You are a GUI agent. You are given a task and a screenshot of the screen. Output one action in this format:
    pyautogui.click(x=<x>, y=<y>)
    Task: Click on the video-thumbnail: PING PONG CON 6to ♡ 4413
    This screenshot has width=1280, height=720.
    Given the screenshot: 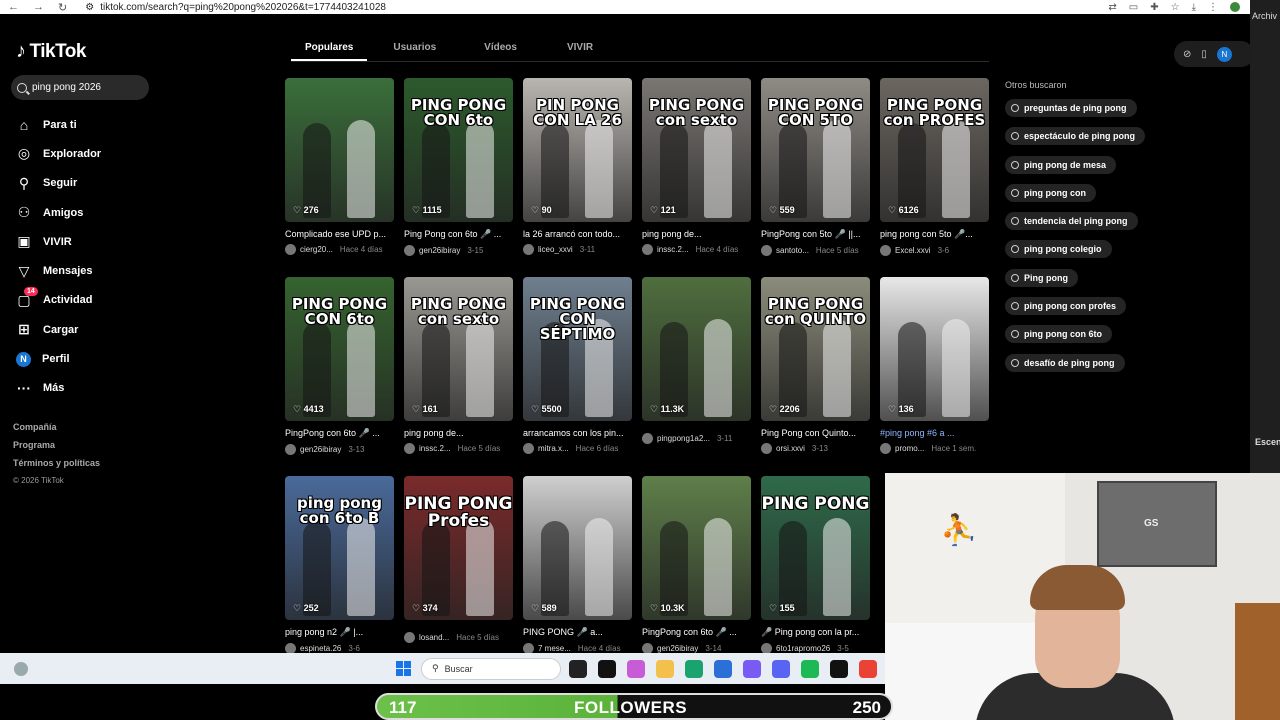 What is the action you would take?
    pyautogui.click(x=339, y=349)
    